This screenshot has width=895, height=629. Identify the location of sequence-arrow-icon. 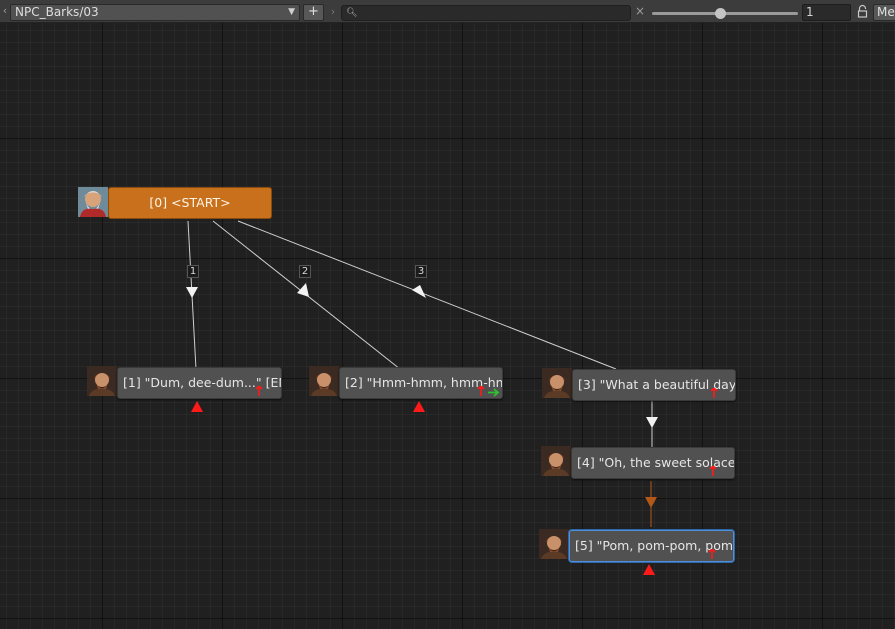
(651, 502).